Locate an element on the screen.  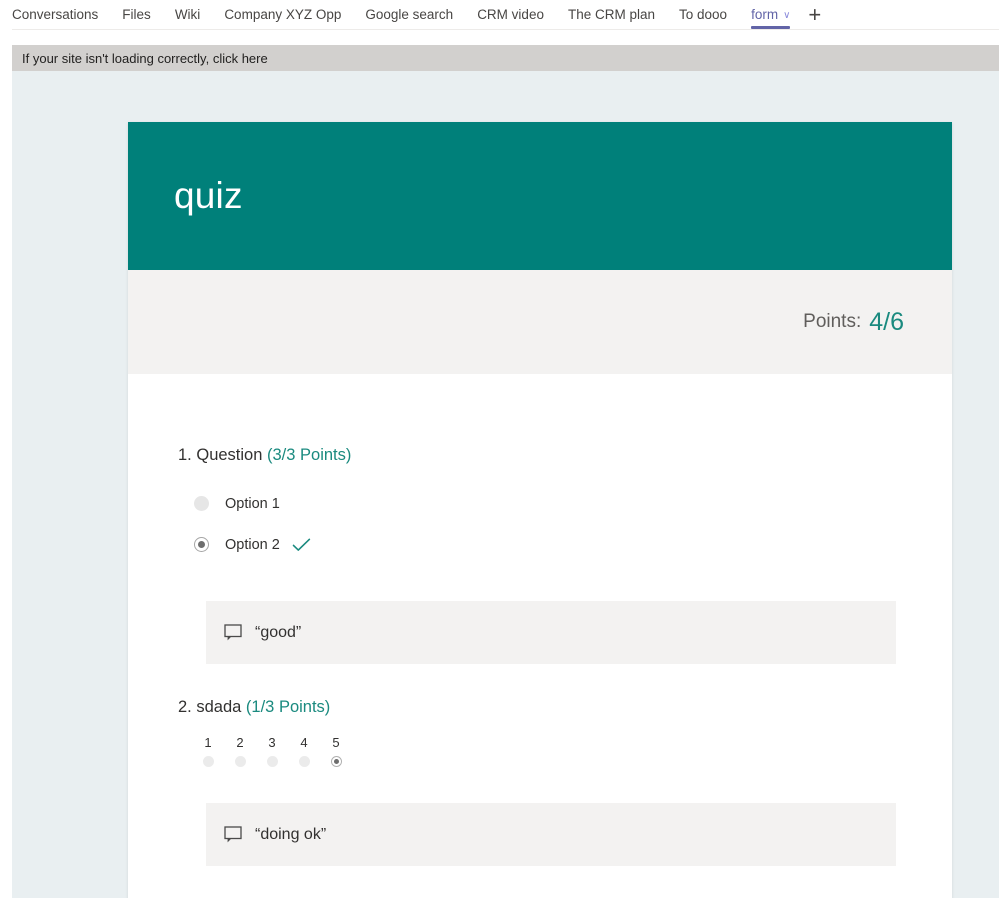
question-2-likert-scale: 1 2 3 4 5 is located at coordinates (551, 751).